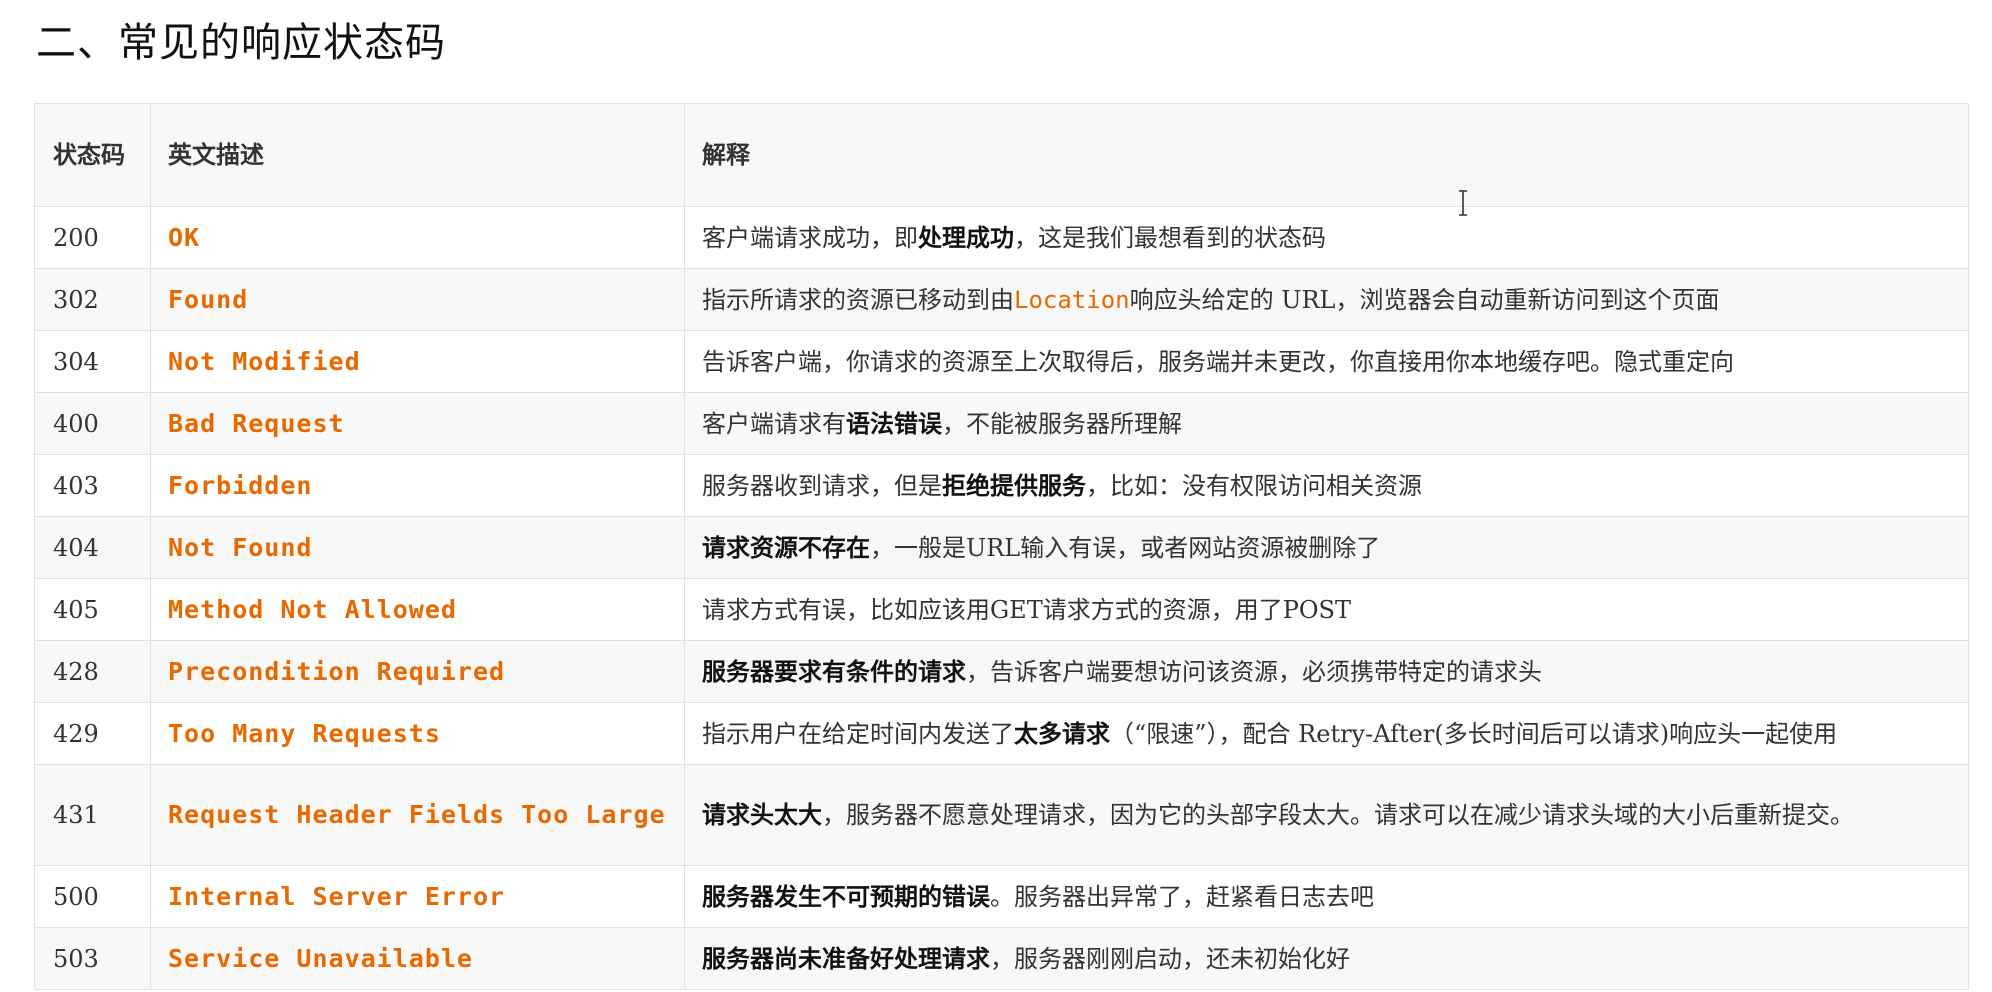 Image resolution: width=1992 pixels, height=992 pixels. What do you see at coordinates (786, 547) in the screenshot?
I see `explanation-emphasis: 请求资源不存在` at bounding box center [786, 547].